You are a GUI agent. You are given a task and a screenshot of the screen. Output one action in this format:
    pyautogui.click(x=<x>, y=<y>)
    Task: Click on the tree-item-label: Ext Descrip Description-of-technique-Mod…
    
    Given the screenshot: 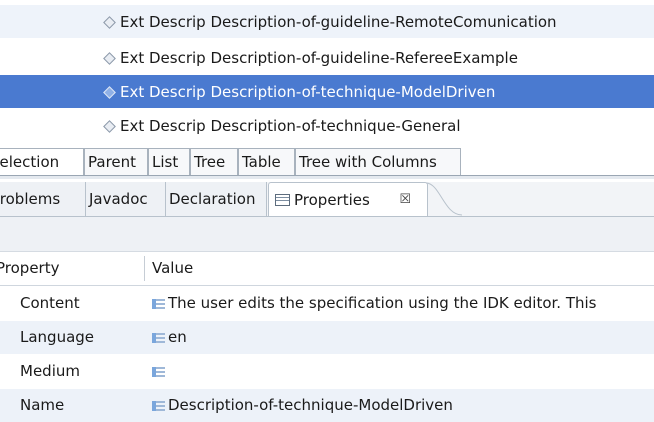 What is the action you would take?
    pyautogui.click(x=308, y=91)
    